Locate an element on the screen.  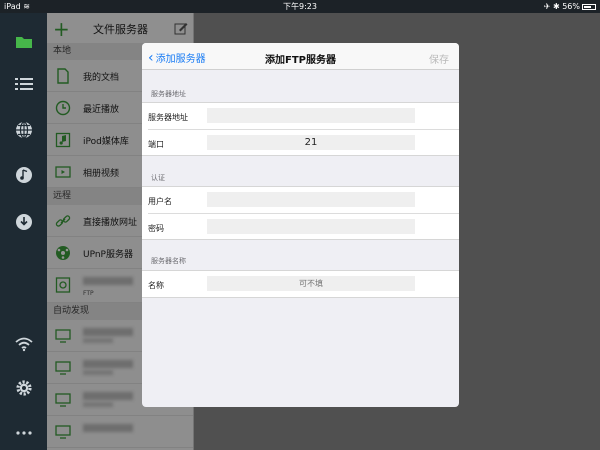
group-title-auth: 认证 is located at coordinates (158, 178).